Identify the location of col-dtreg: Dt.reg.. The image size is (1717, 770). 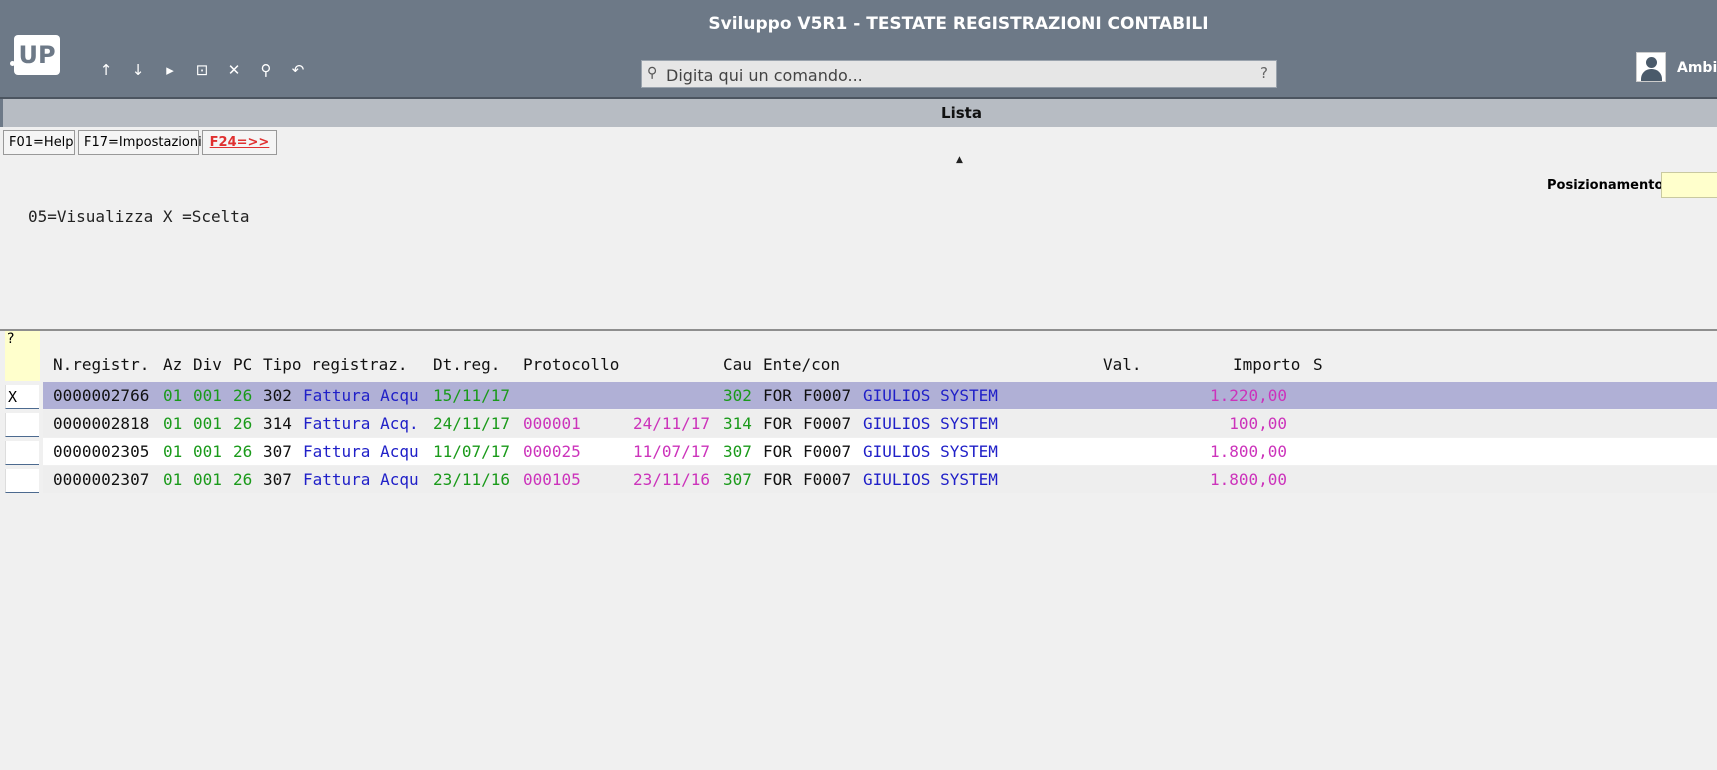
(467, 364).